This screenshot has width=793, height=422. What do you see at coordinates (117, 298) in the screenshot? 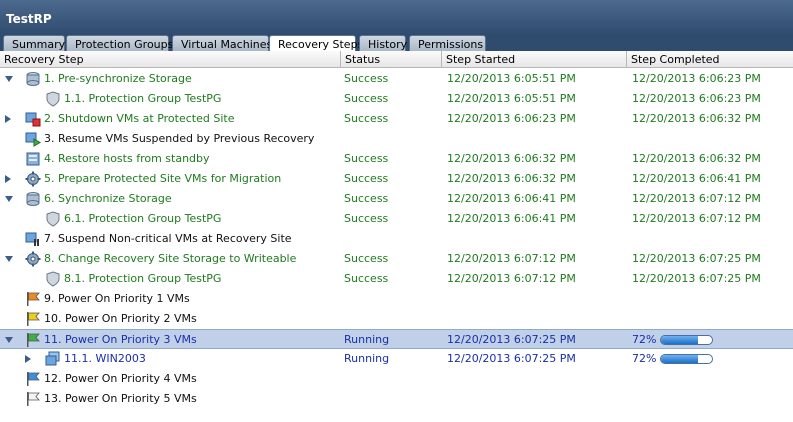
I see `recovery-step-label: 9. Power On Priority 1 VMs` at bounding box center [117, 298].